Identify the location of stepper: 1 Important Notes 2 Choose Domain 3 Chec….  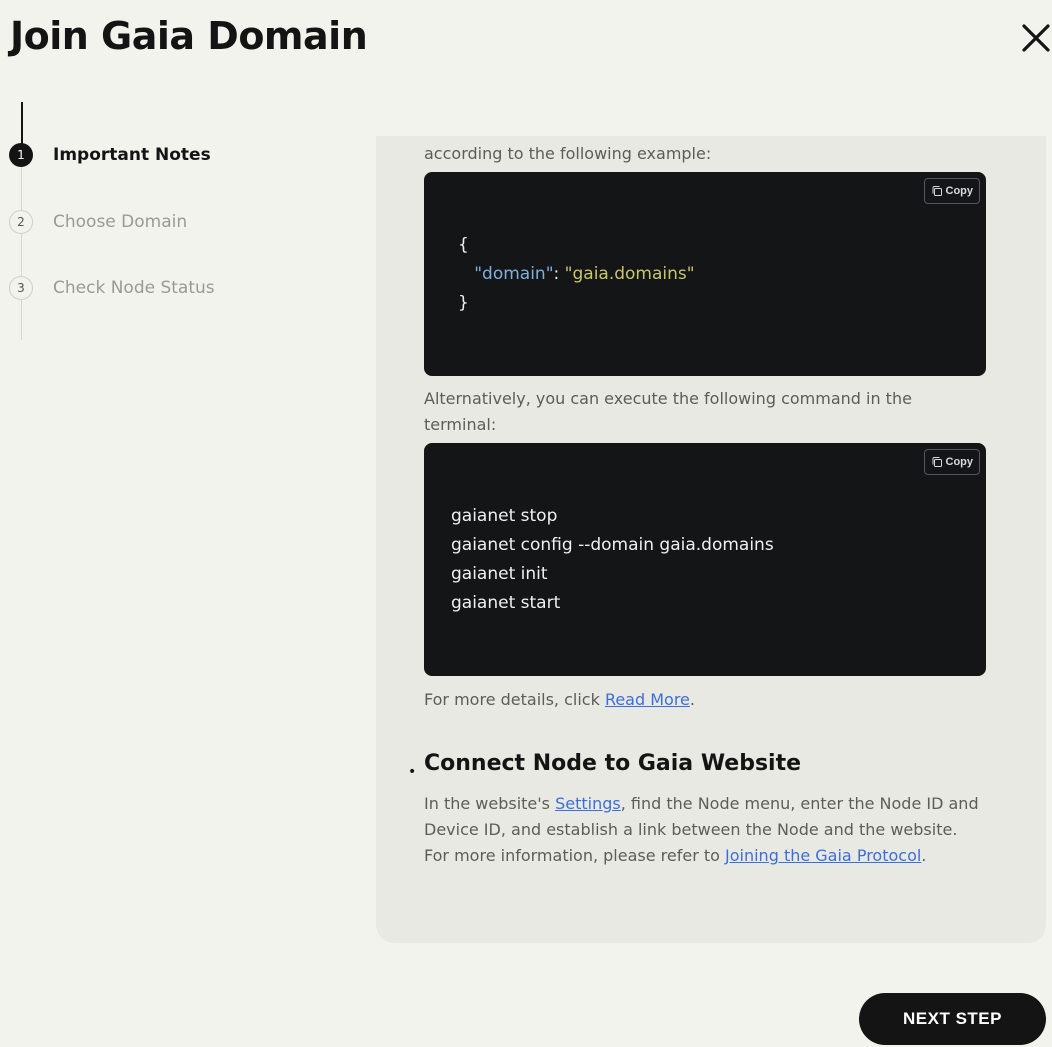
(180, 221).